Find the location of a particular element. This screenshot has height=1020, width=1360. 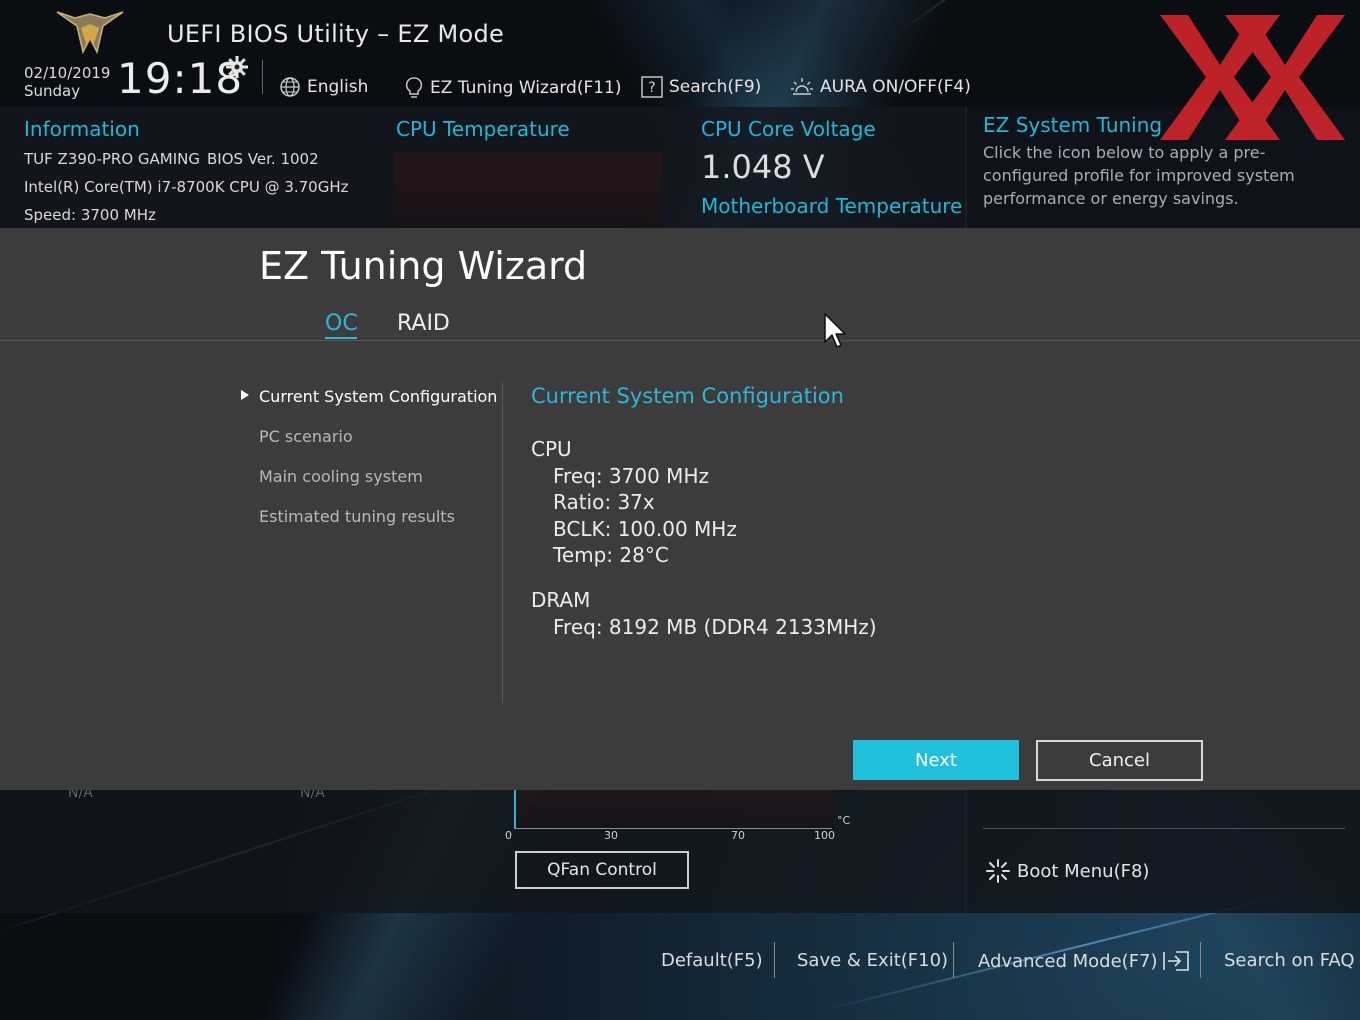

day: Sunday is located at coordinates (52, 91).